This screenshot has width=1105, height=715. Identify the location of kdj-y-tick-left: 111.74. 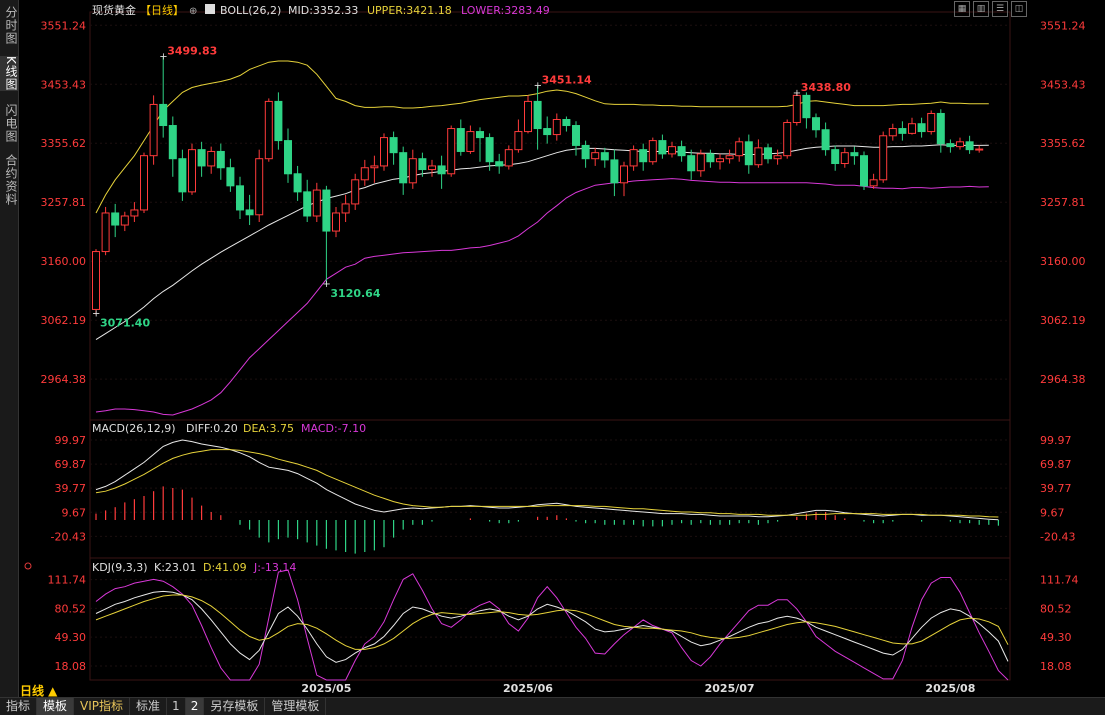
(67, 580).